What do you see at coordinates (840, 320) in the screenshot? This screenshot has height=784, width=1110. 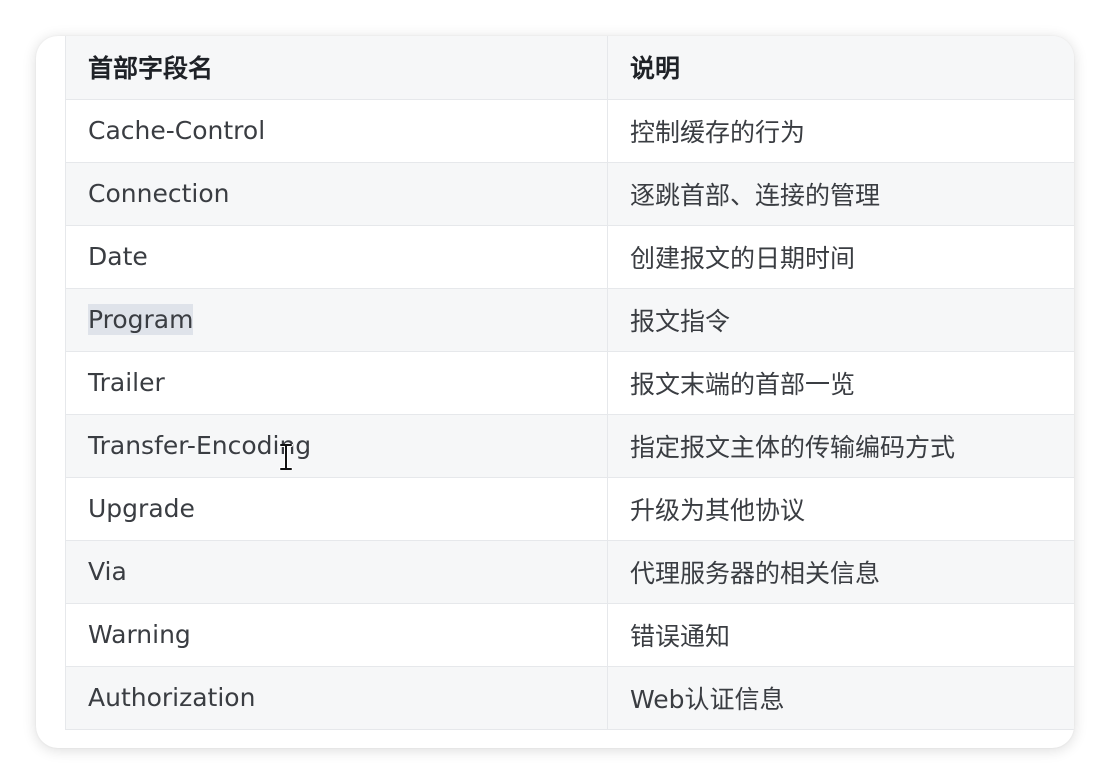 I see `description-cell: 报文指令` at bounding box center [840, 320].